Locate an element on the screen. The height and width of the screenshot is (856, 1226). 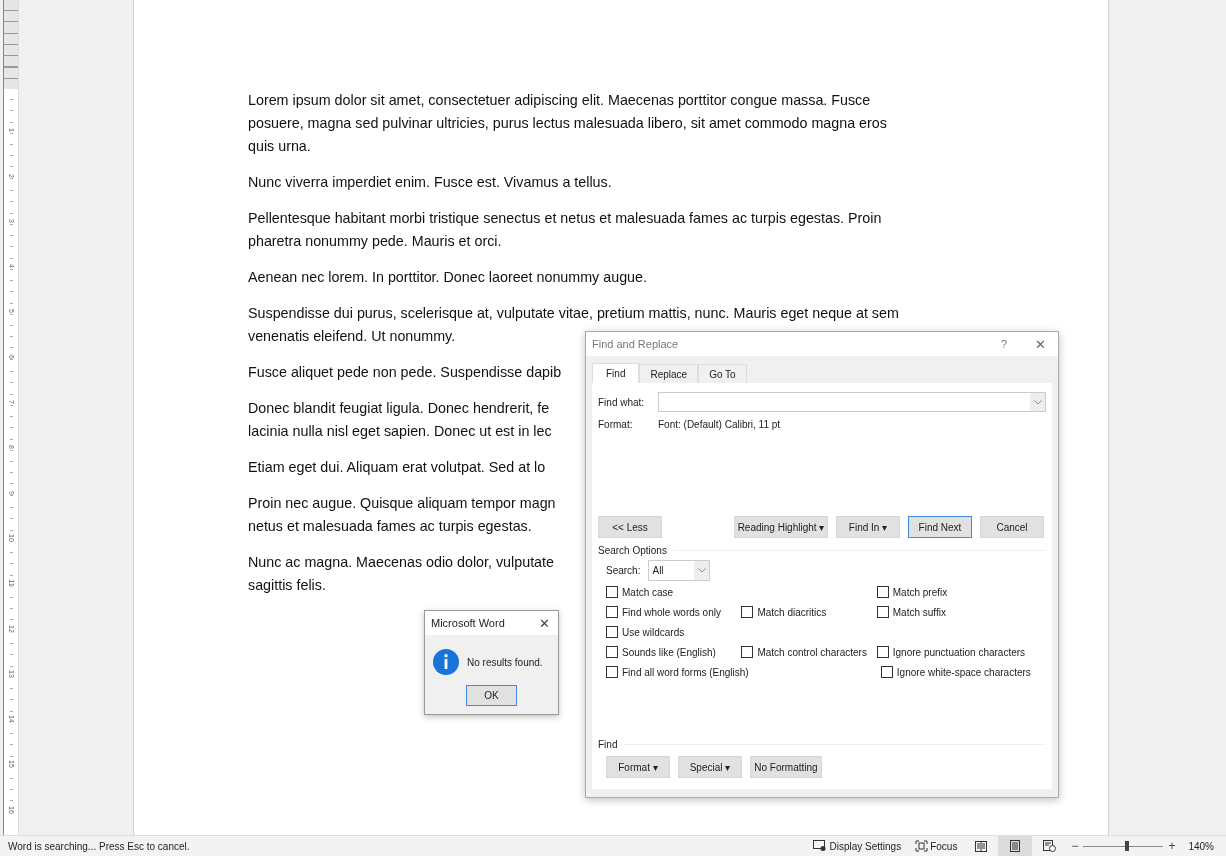
format-value: Font: (Default) Calibri, 11 pt is located at coordinates (719, 424).